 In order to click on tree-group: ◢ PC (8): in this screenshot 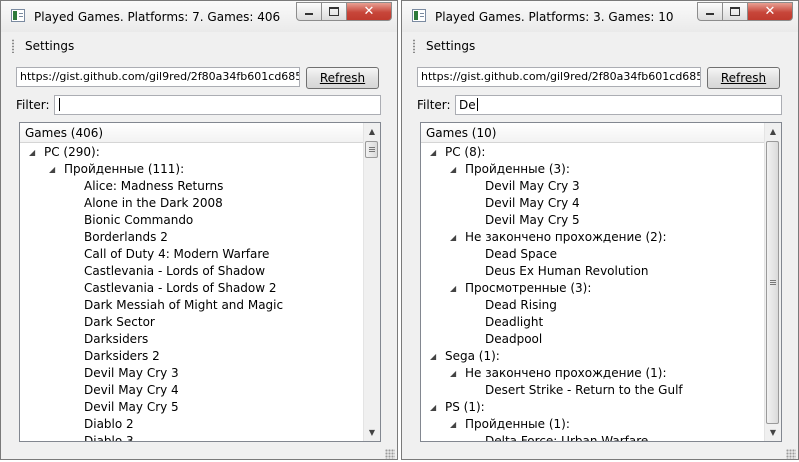, I will do `click(592, 152)`.